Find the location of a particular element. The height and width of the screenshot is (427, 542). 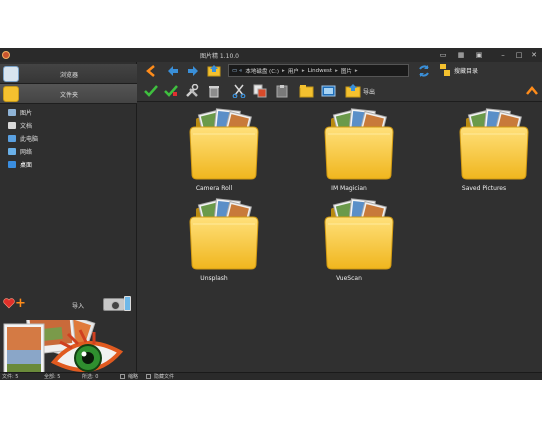

slideshow-icon is located at coordinates (328, 91).